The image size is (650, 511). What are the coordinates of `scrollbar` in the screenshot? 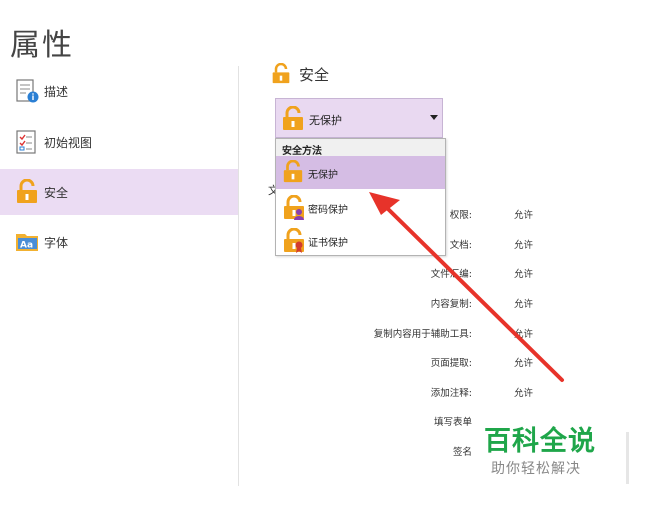 It's located at (627, 458).